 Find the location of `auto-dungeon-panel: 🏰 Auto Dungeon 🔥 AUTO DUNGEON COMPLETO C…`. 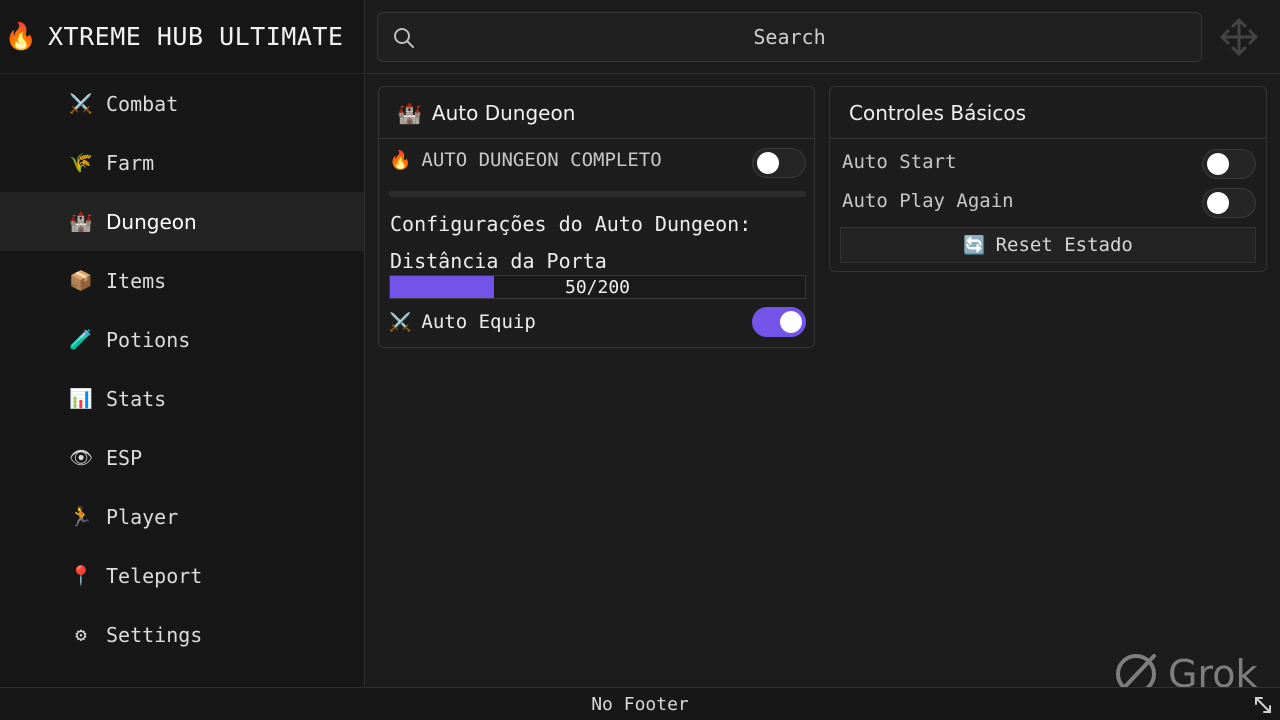

auto-dungeon-panel: 🏰 Auto Dungeon 🔥 AUTO DUNGEON COMPLETO C… is located at coordinates (596, 217).